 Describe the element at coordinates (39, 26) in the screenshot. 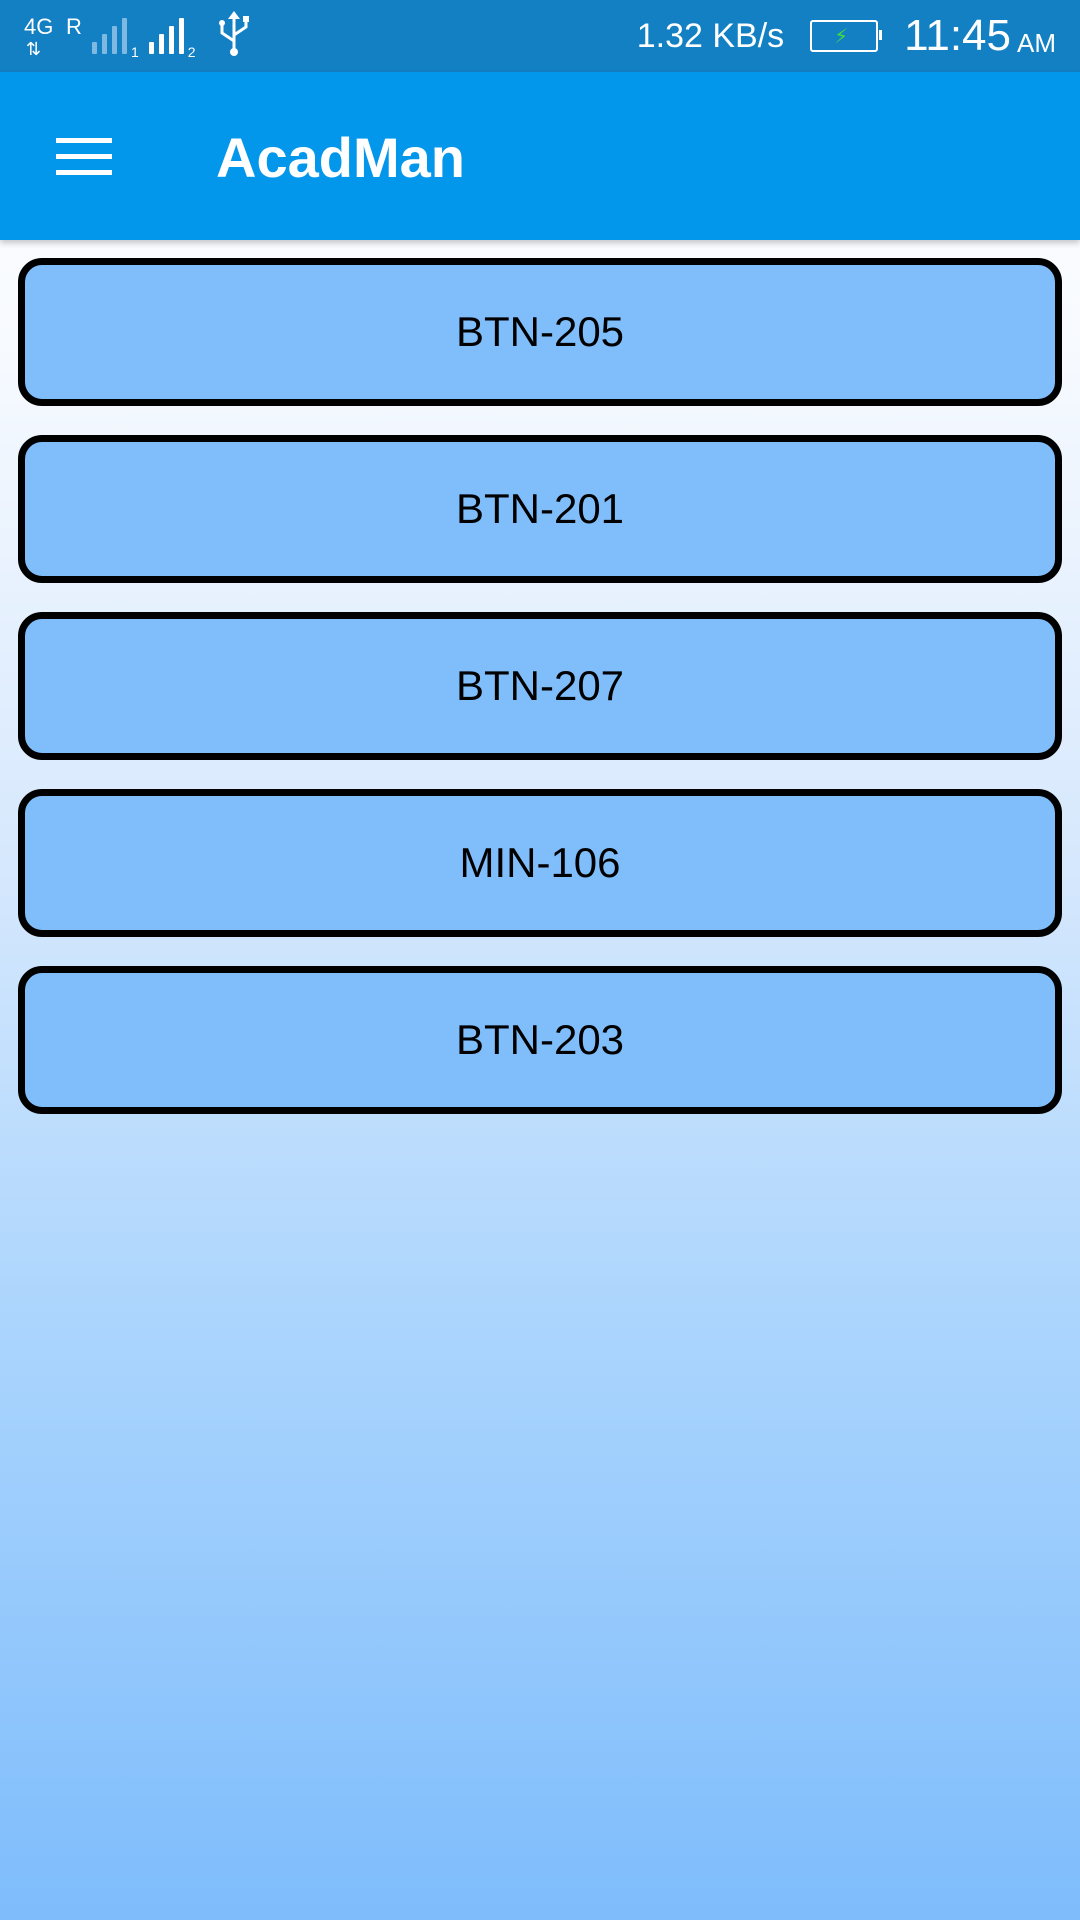

I see `network-type-label: 4G` at that location.